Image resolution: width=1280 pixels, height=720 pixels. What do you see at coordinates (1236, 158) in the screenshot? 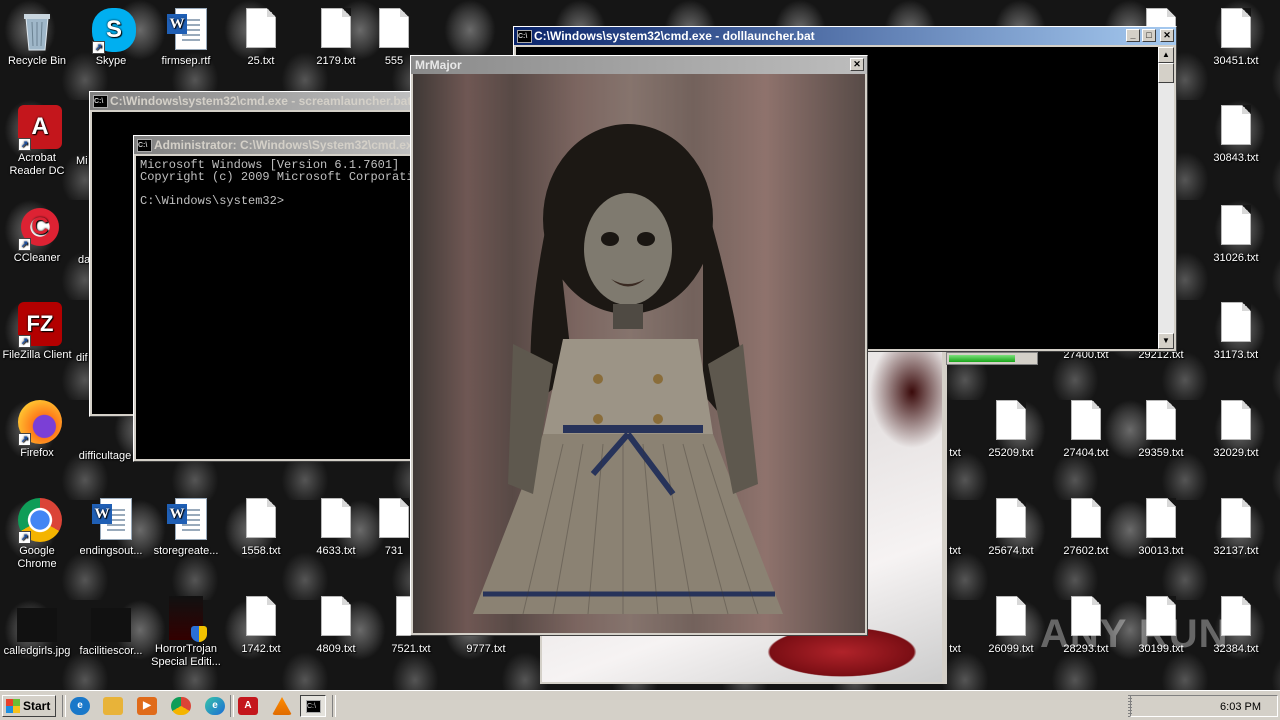
I see `desktop-icon-label: 30843.txt` at bounding box center [1236, 158].